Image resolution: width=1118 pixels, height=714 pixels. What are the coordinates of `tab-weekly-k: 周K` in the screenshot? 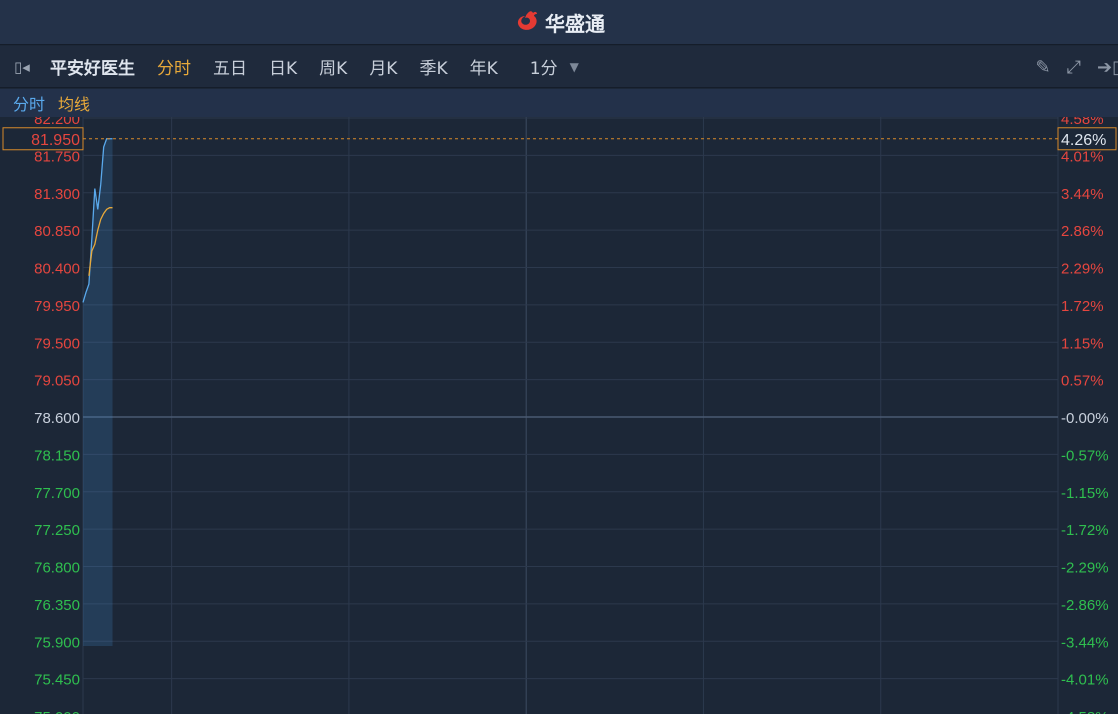 It's located at (333, 66).